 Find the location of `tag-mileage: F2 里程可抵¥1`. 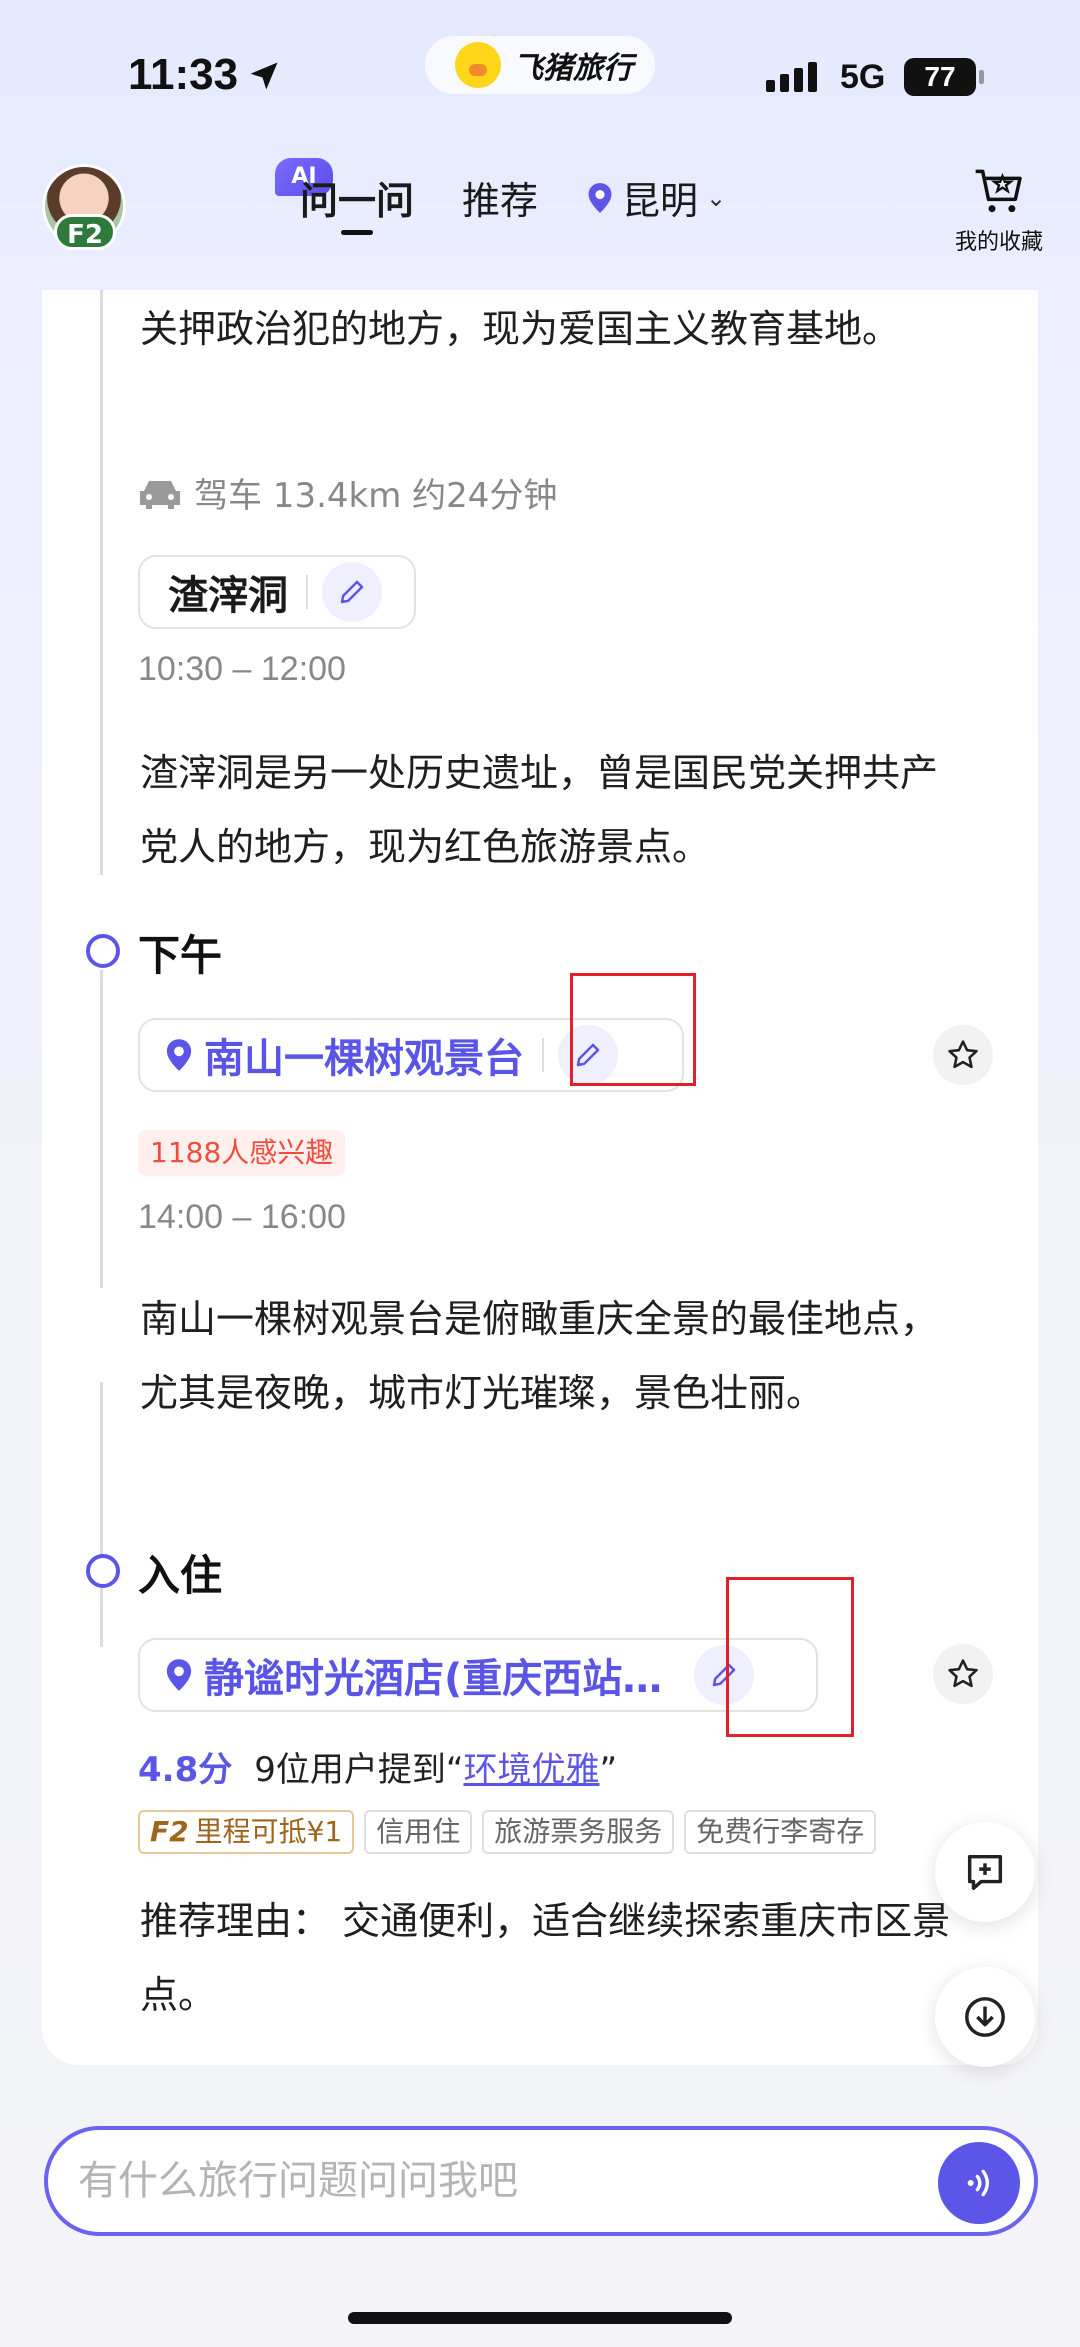

tag-mileage: F2 里程可抵¥1 is located at coordinates (246, 1832).